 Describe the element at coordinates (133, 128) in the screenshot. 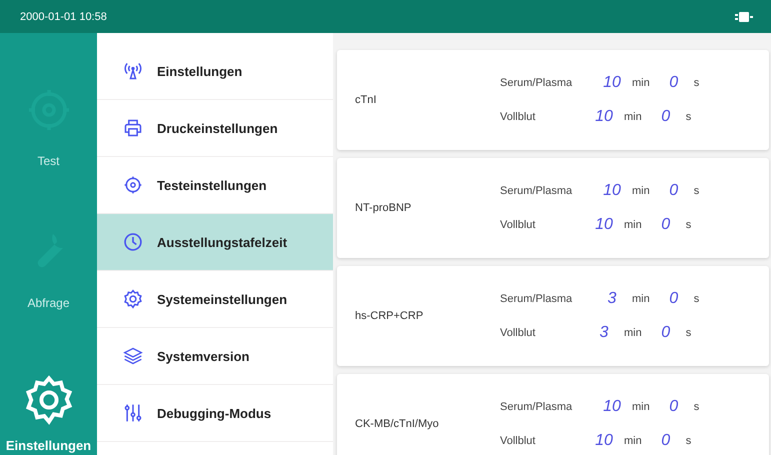

I see `printer-icon` at that location.